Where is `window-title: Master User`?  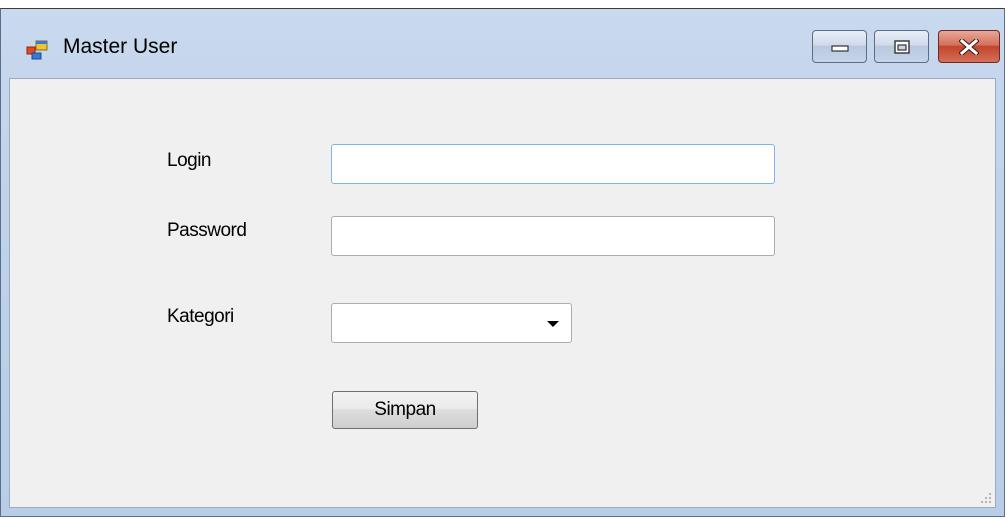 window-title: Master User is located at coordinates (120, 46).